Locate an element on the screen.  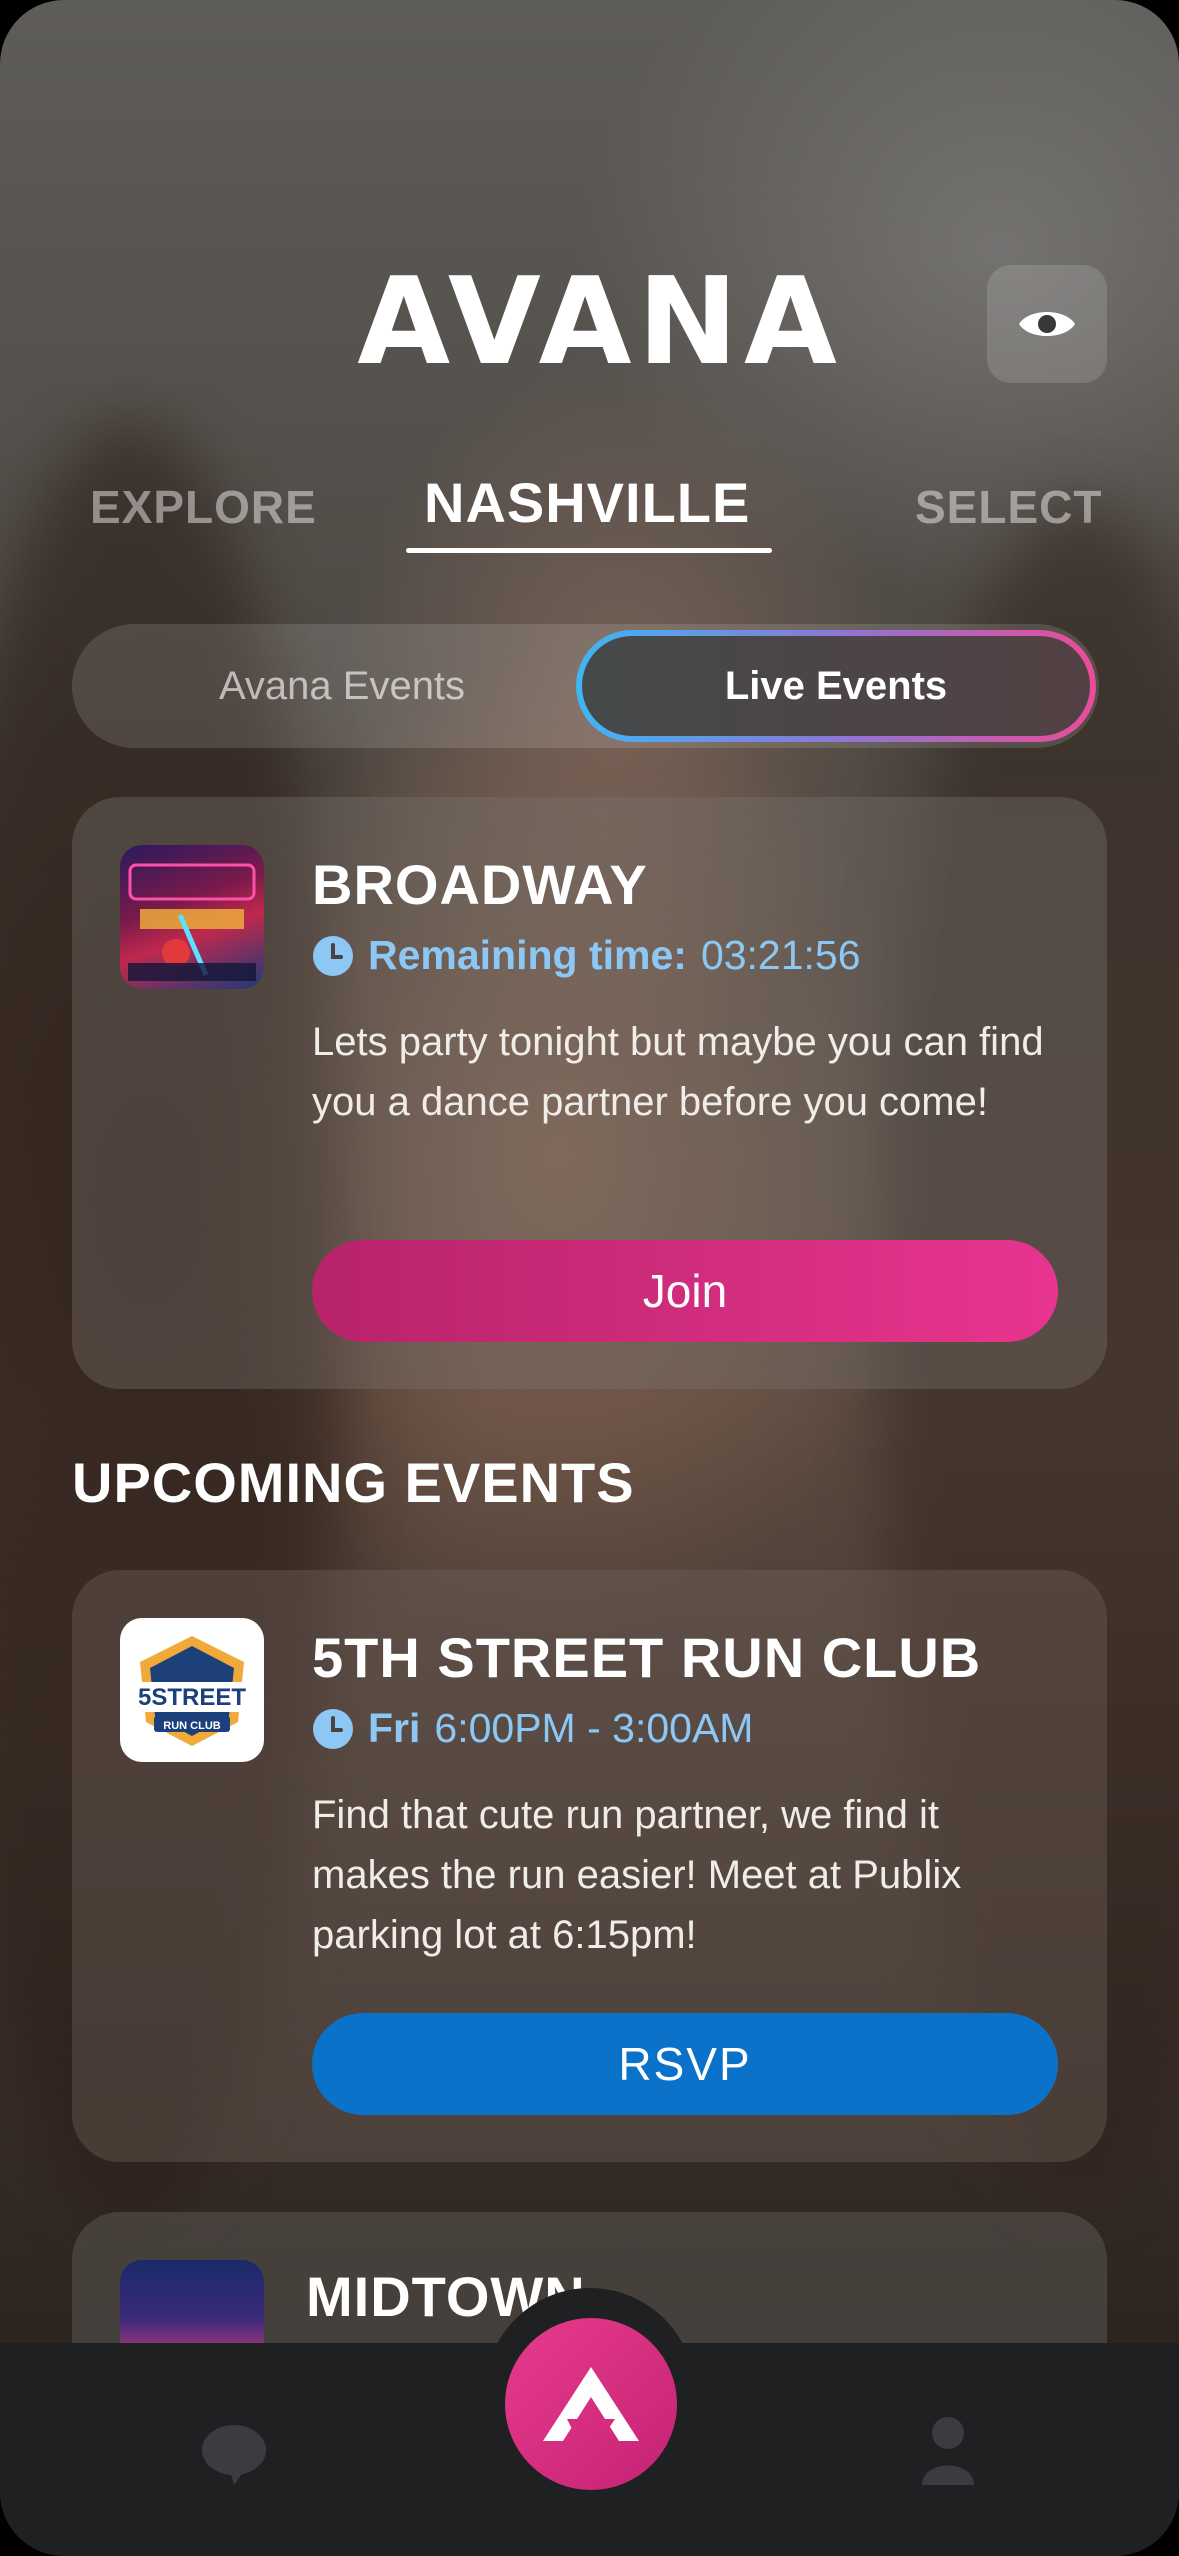
remaining-time-value: 03:21:56 is located at coordinates (780, 955).